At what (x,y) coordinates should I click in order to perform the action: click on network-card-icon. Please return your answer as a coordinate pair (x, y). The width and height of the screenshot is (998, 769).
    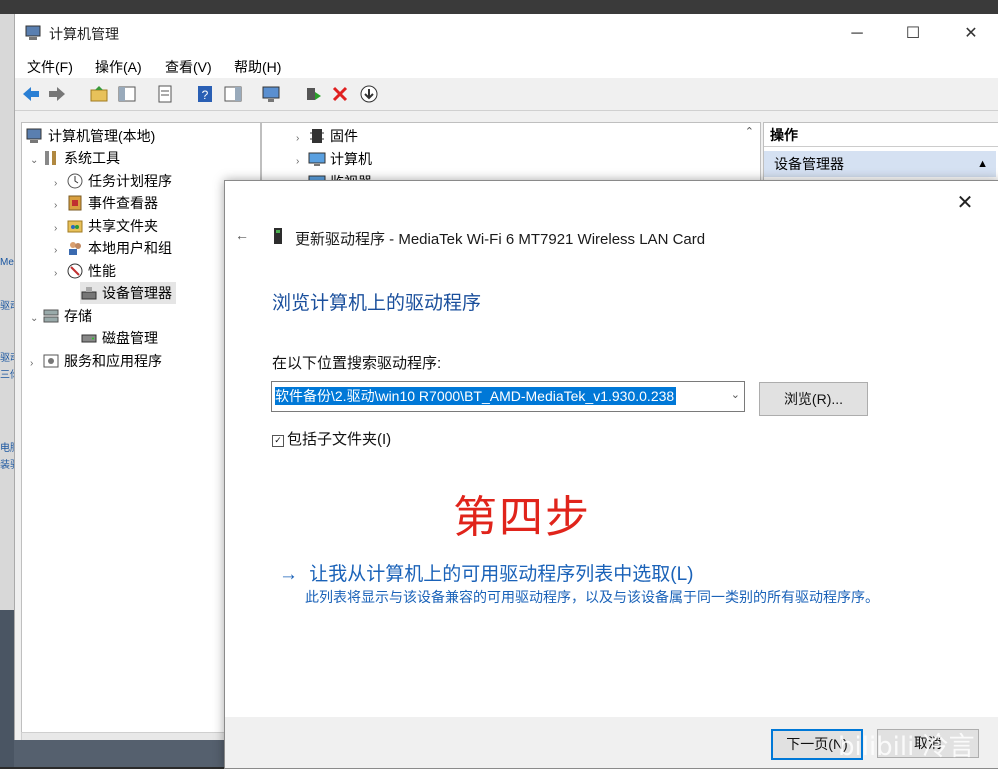
    Looking at the image, I should click on (278, 236).